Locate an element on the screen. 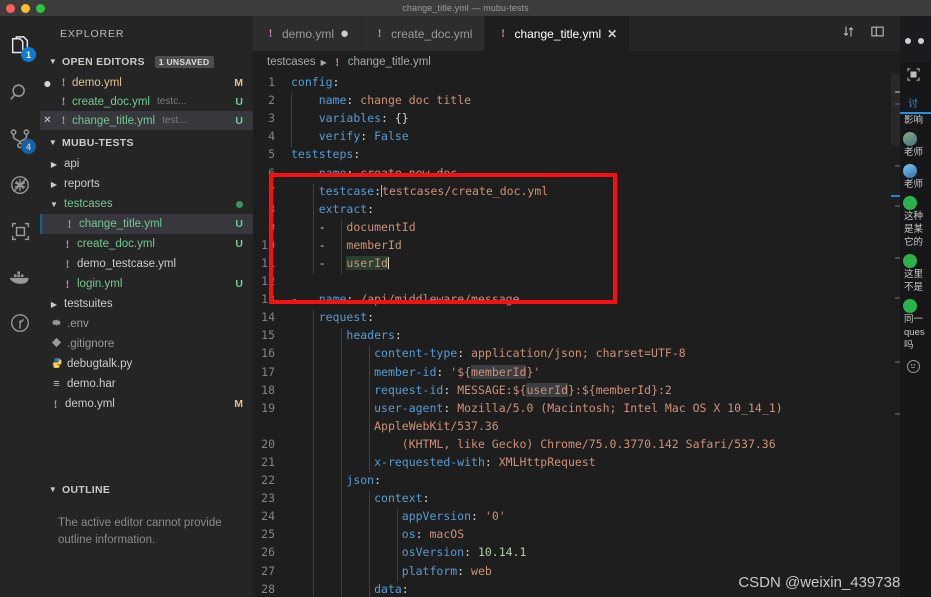  chat-traffic-lights is located at coordinates (914, 41).